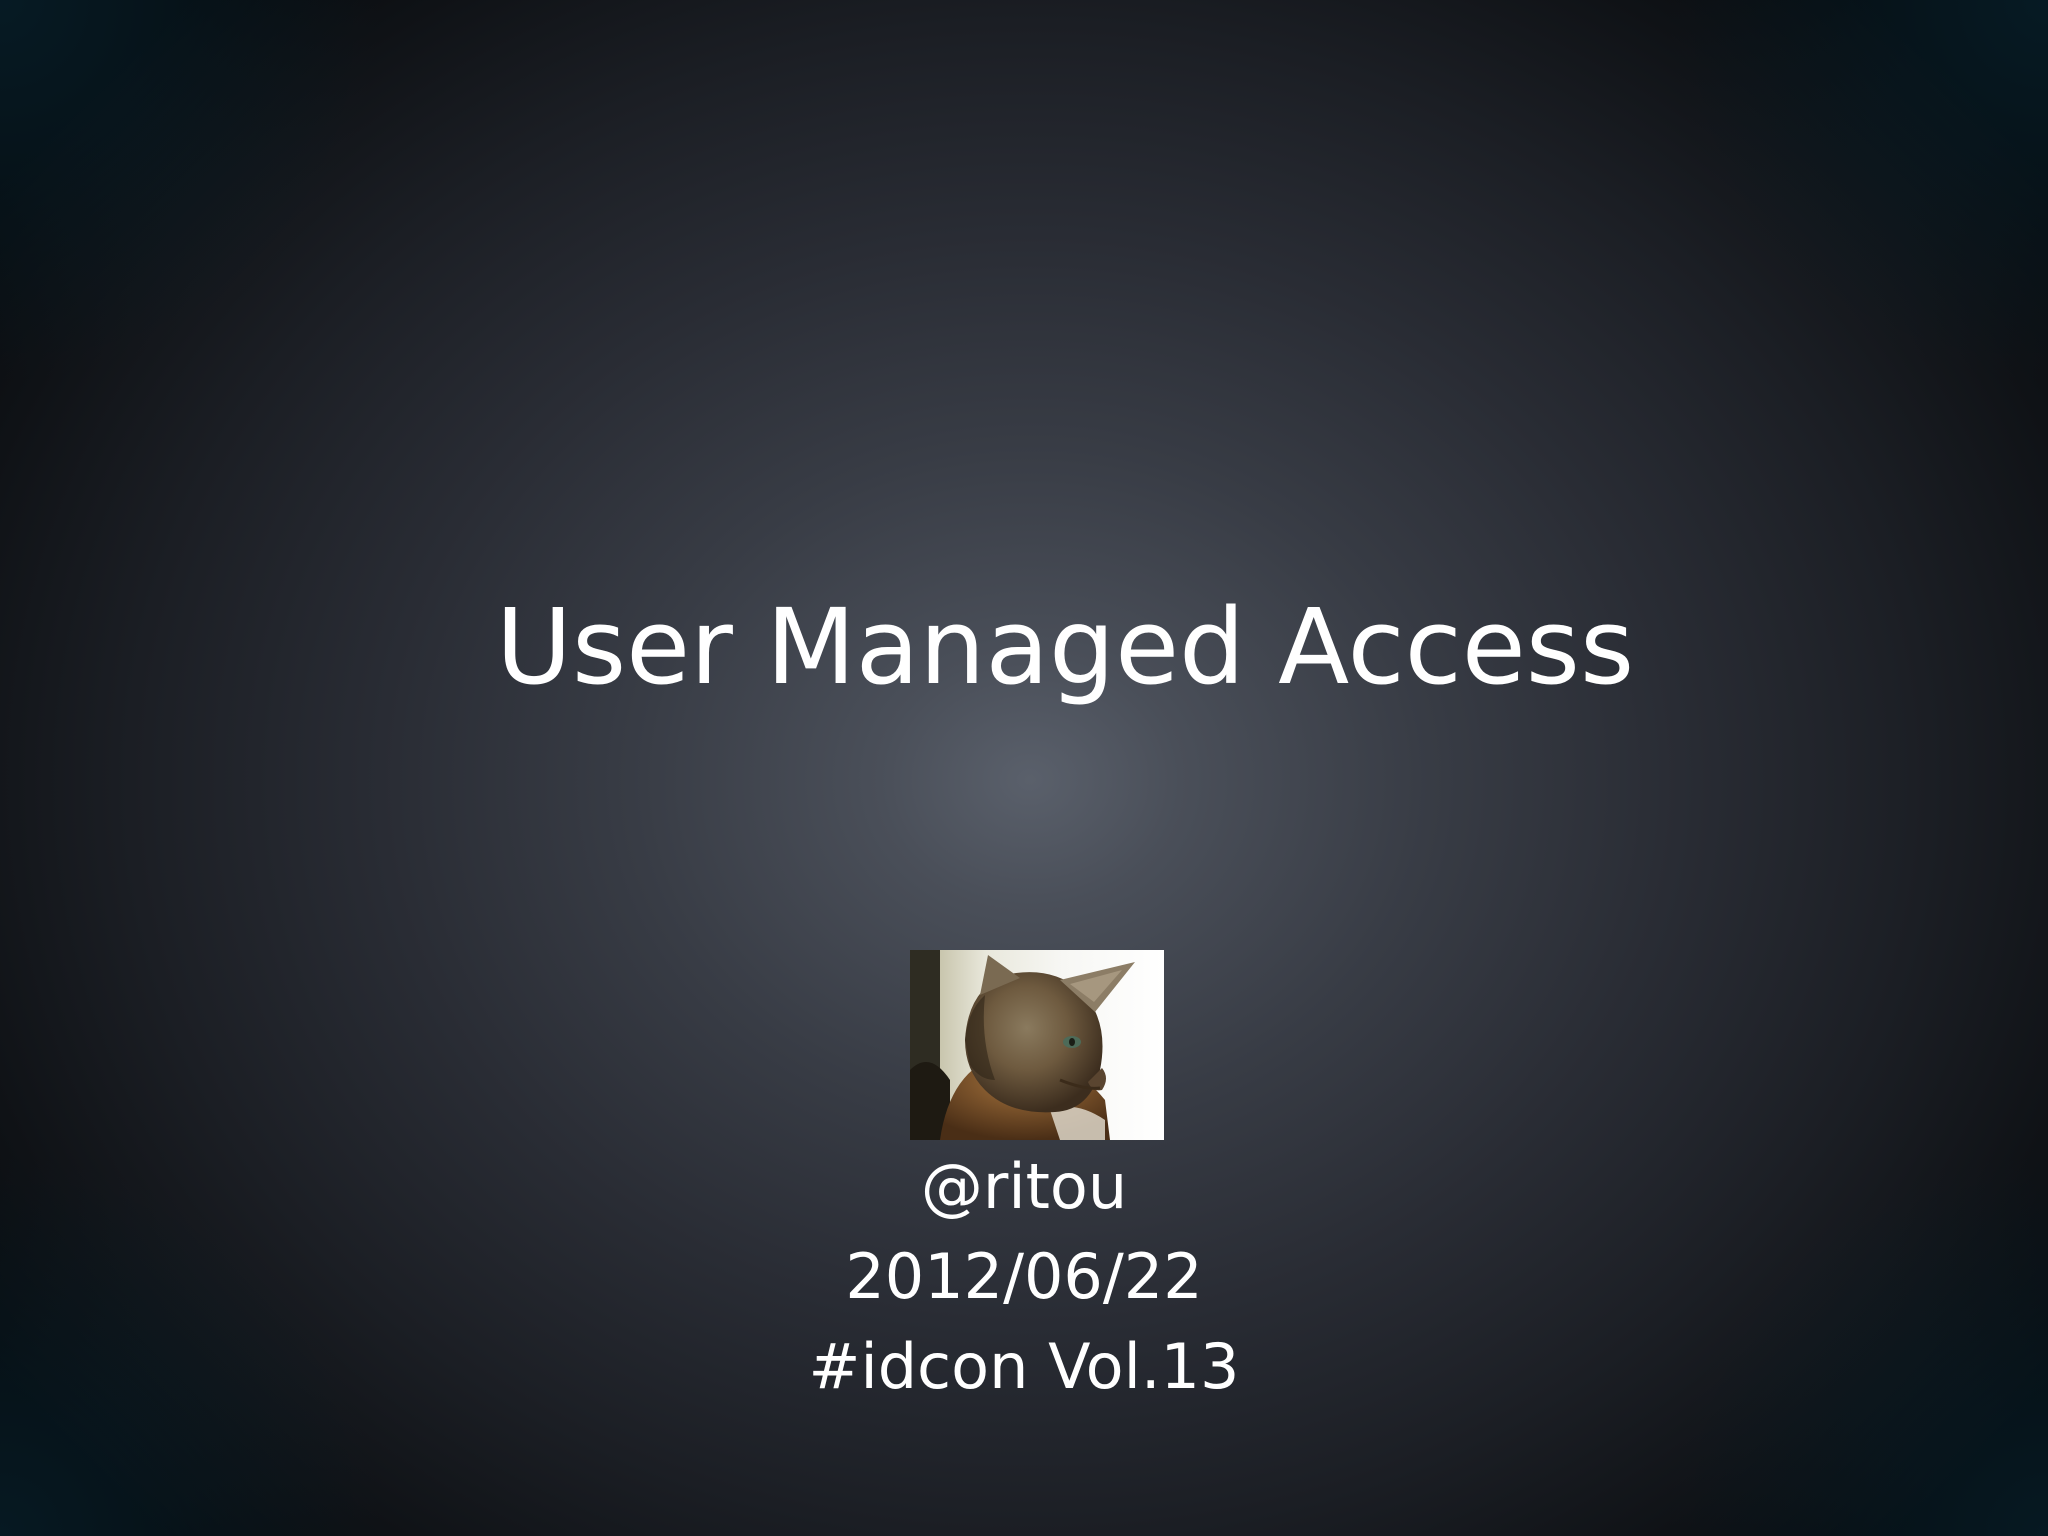 The width and height of the screenshot is (2048, 1536). Describe the element at coordinates (1024, 1276) in the screenshot. I see `presentation-date: 2012/06/22` at that location.